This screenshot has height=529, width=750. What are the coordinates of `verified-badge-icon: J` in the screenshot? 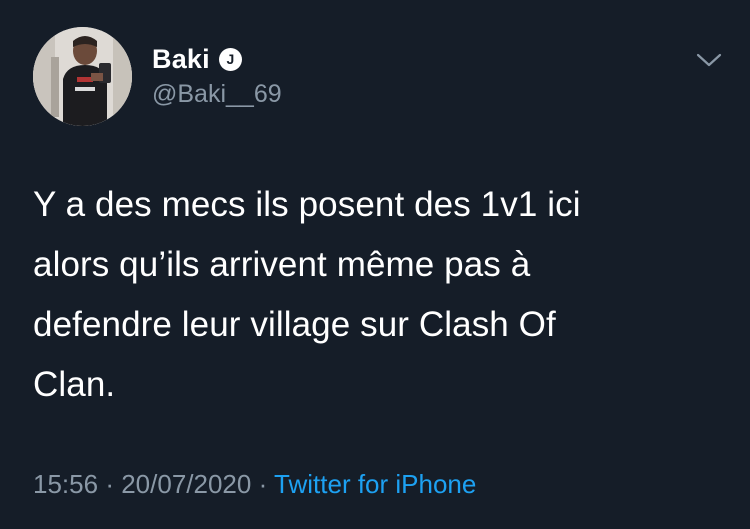 It's located at (230, 59).